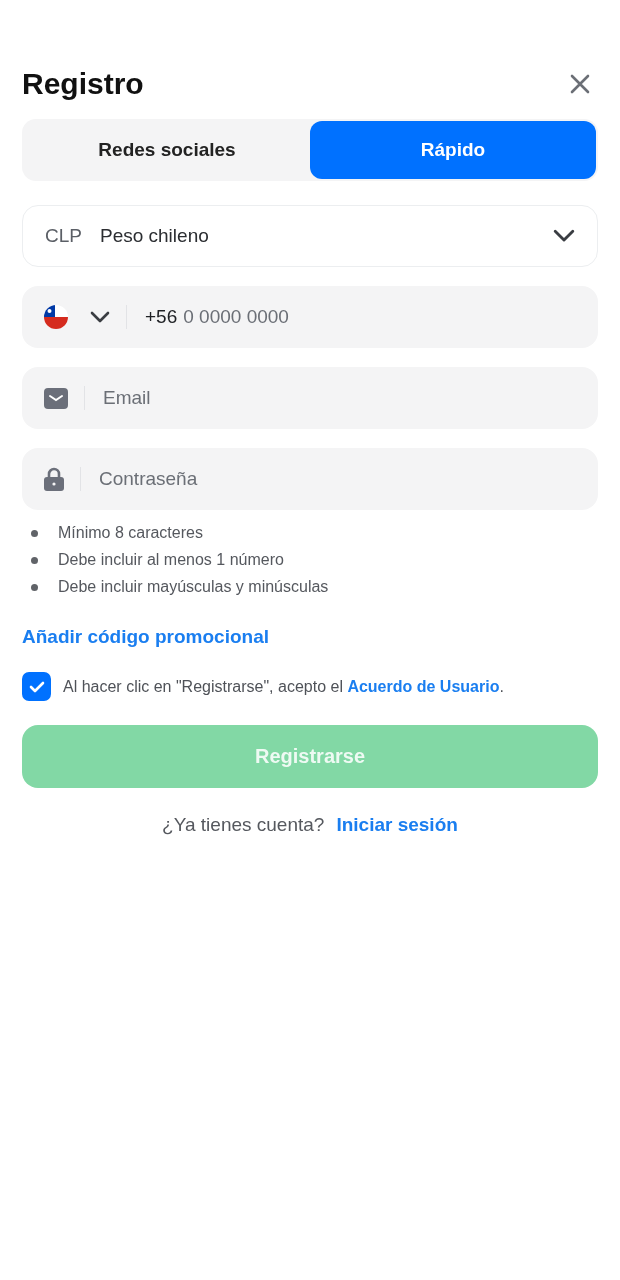 This screenshot has width=620, height=1280. I want to click on email-field: Email, so click(310, 398).